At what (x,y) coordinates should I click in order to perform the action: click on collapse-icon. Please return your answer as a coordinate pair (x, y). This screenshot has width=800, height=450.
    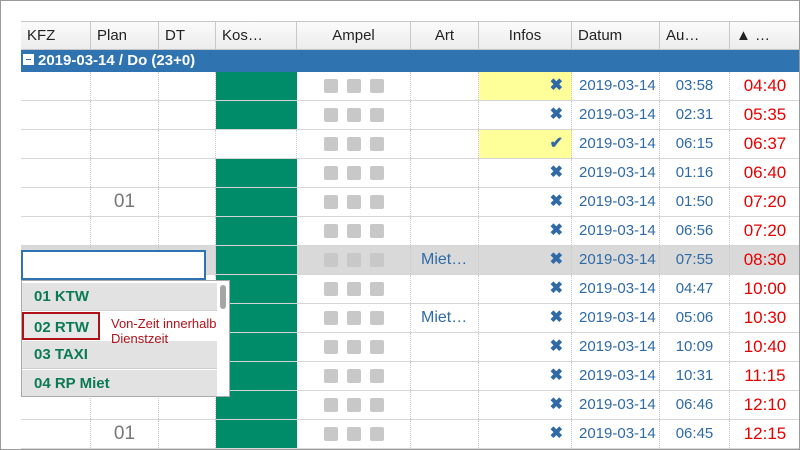
    Looking at the image, I should click on (28, 60).